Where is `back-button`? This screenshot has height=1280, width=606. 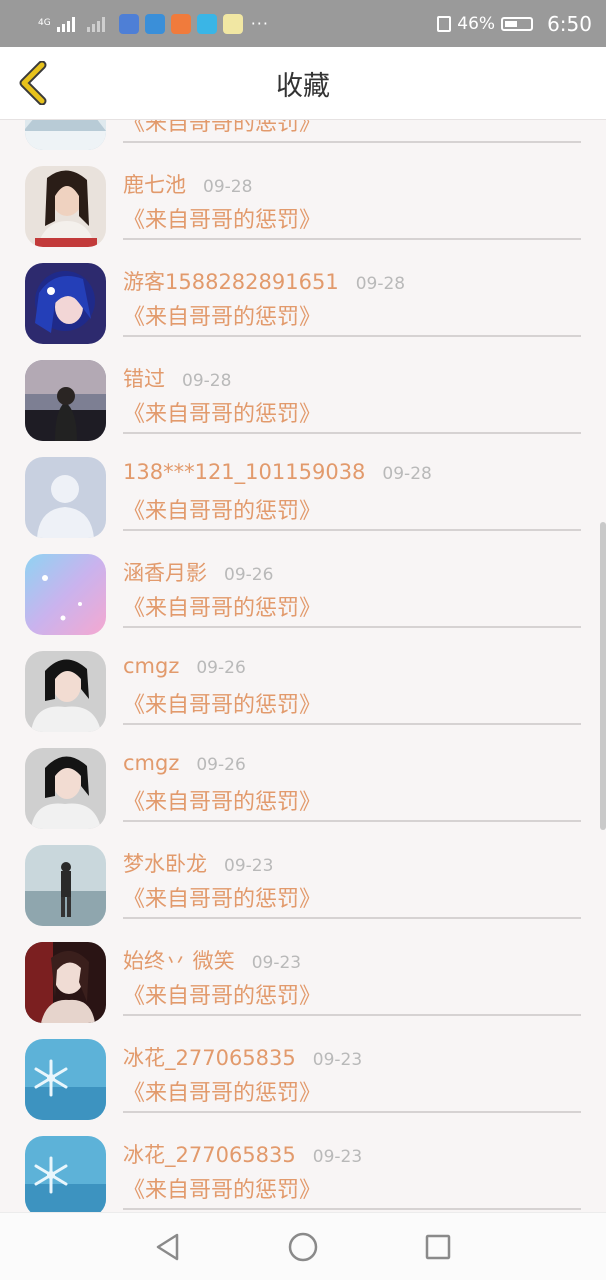
back-button is located at coordinates (34, 83).